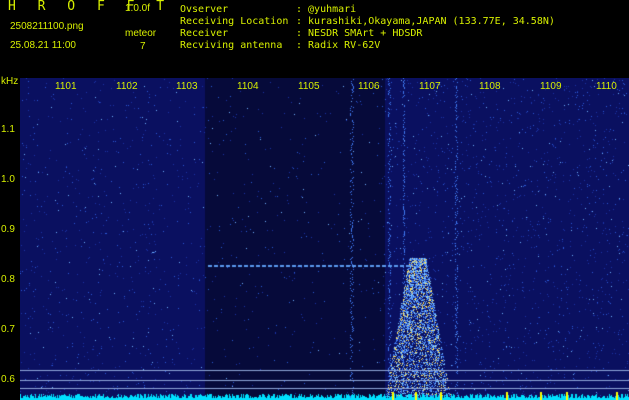  What do you see at coordinates (187, 86) in the screenshot?
I see `x-tick-label: 1103` at bounding box center [187, 86].